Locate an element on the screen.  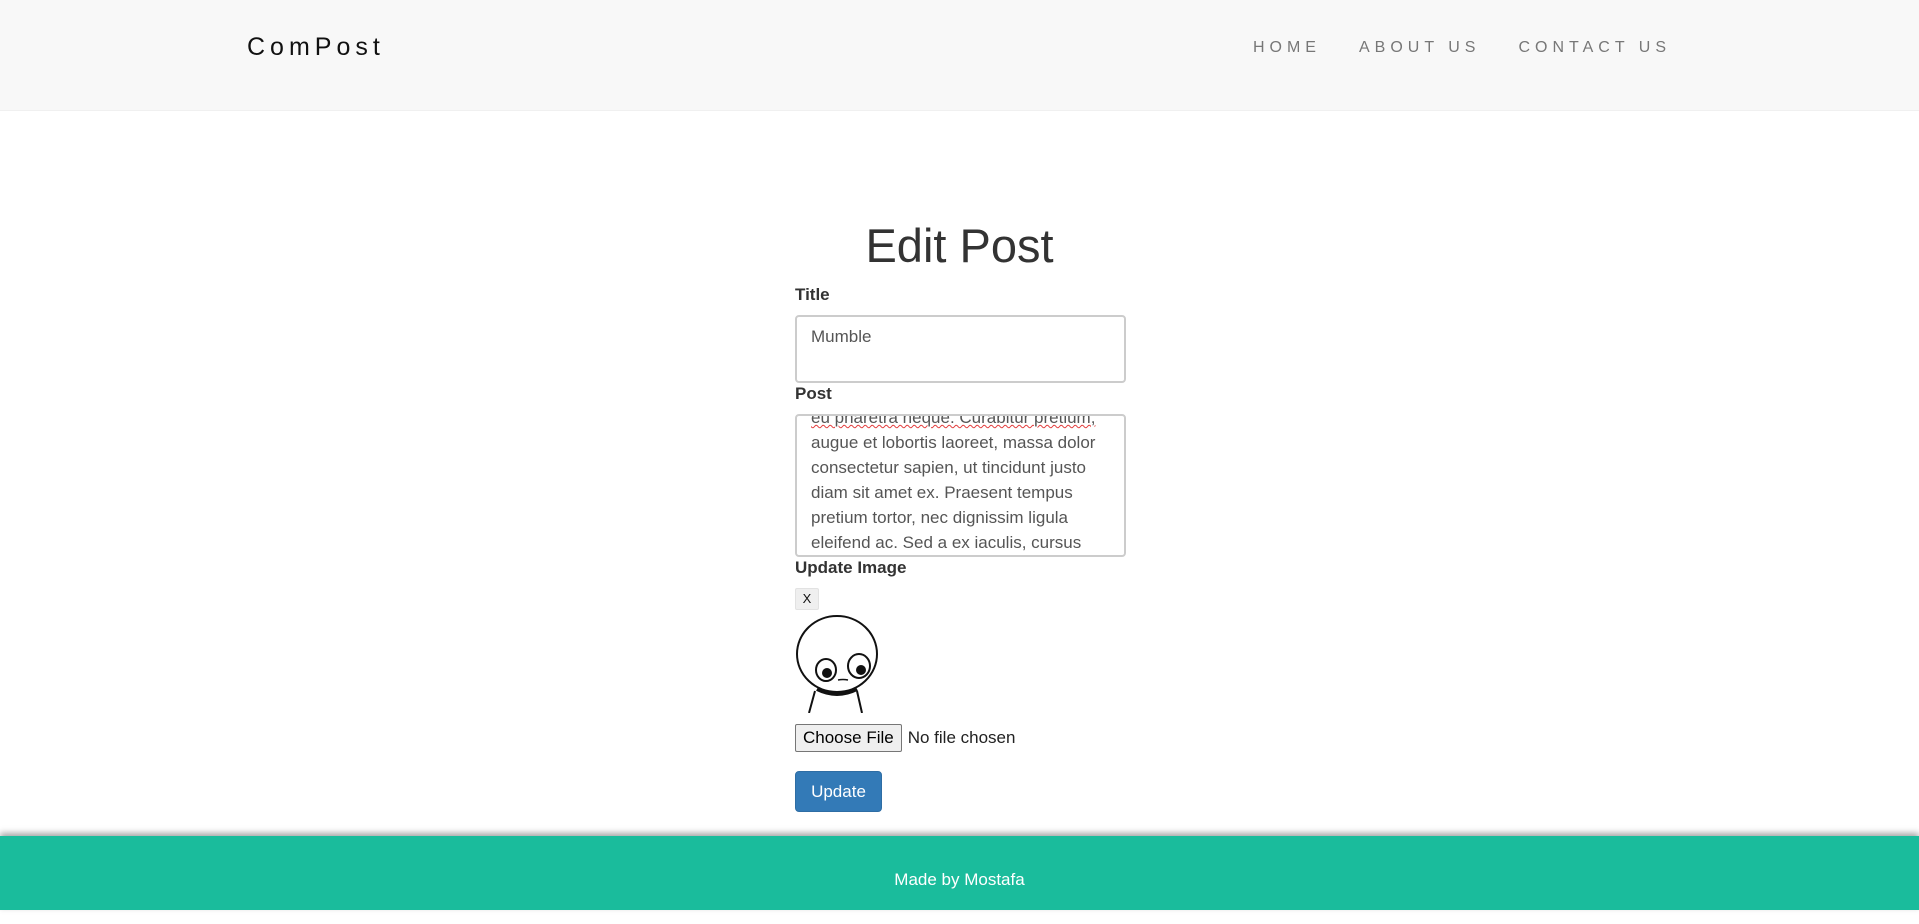
navbar: ComPost HOME ABOUT US CONTACT US is located at coordinates (959, 55).